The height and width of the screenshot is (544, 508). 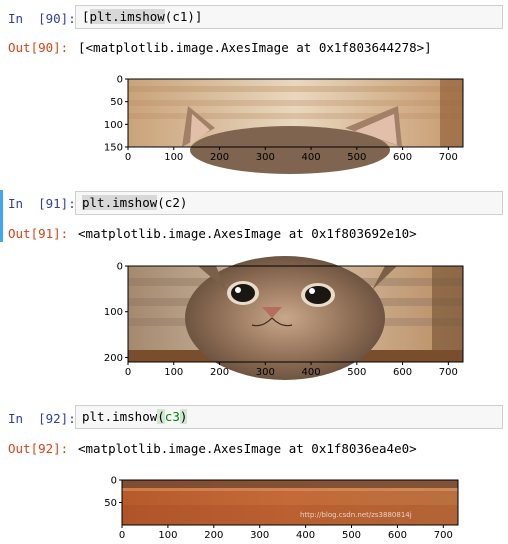 What do you see at coordinates (213, 535) in the screenshot?
I see `plot-3-xtick-label: 200` at bounding box center [213, 535].